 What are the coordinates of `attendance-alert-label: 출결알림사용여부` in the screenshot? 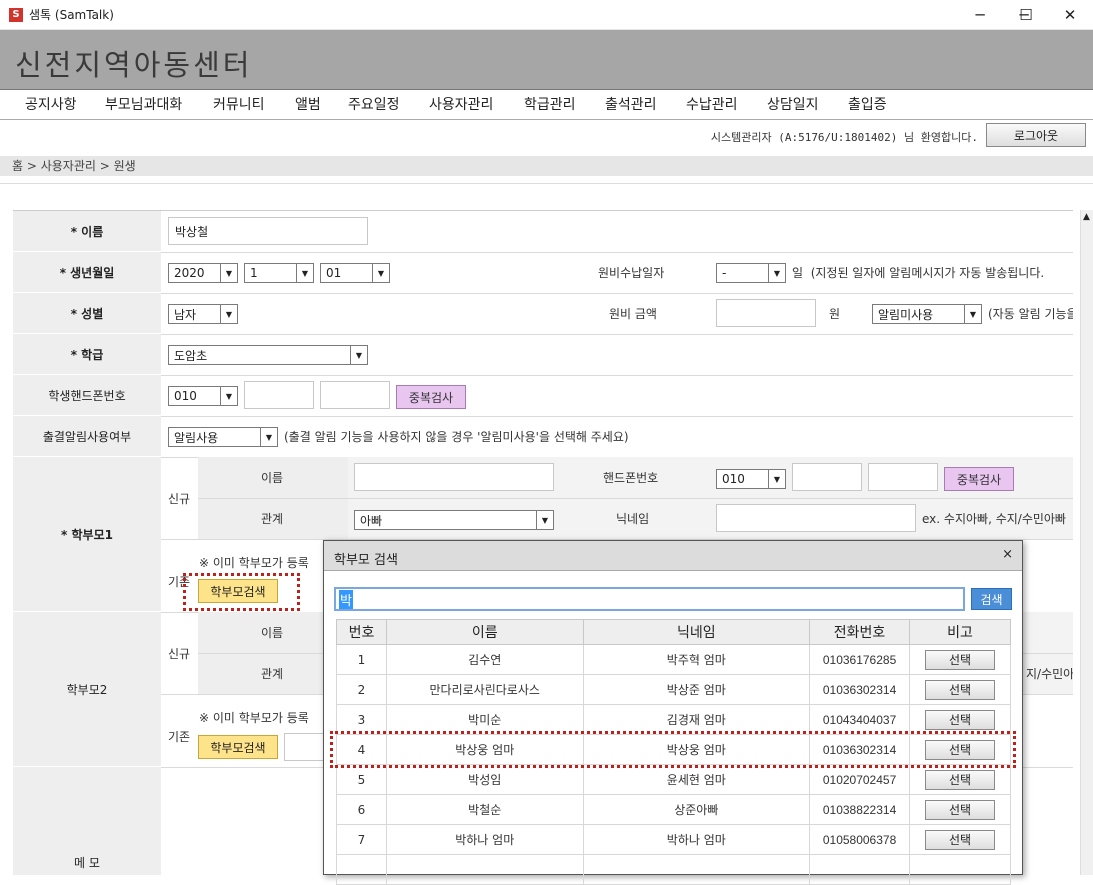 It's located at (87, 436).